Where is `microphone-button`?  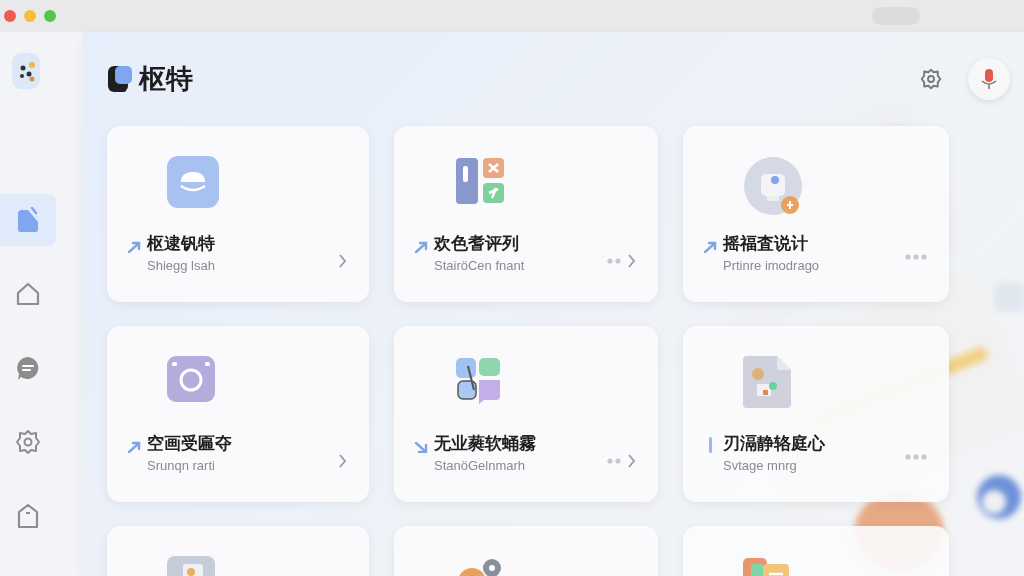
microphone-button is located at coordinates (989, 79).